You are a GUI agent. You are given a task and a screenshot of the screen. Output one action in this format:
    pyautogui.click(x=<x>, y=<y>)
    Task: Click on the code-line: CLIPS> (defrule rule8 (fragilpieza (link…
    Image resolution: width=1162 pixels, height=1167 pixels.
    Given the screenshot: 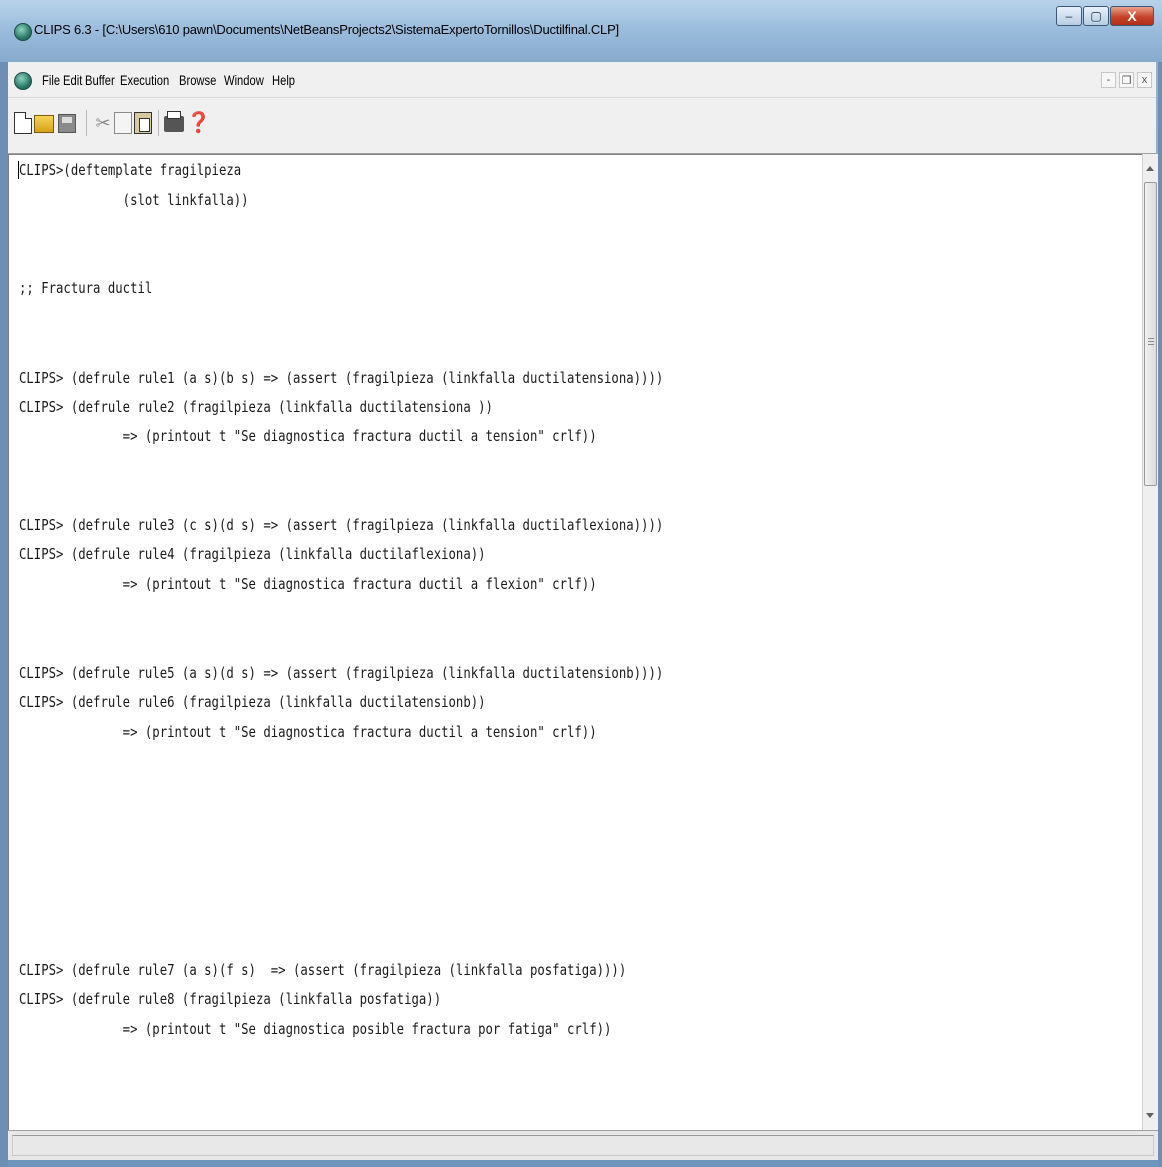 What is the action you would take?
    pyautogui.click(x=230, y=999)
    